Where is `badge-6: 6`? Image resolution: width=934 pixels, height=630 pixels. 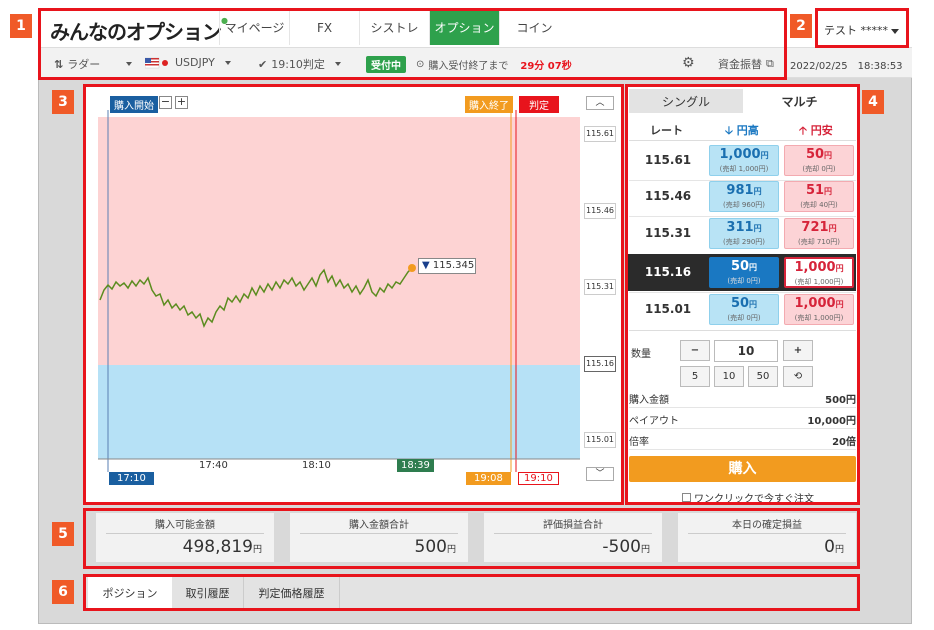
badge-6: 6 is located at coordinates (63, 592).